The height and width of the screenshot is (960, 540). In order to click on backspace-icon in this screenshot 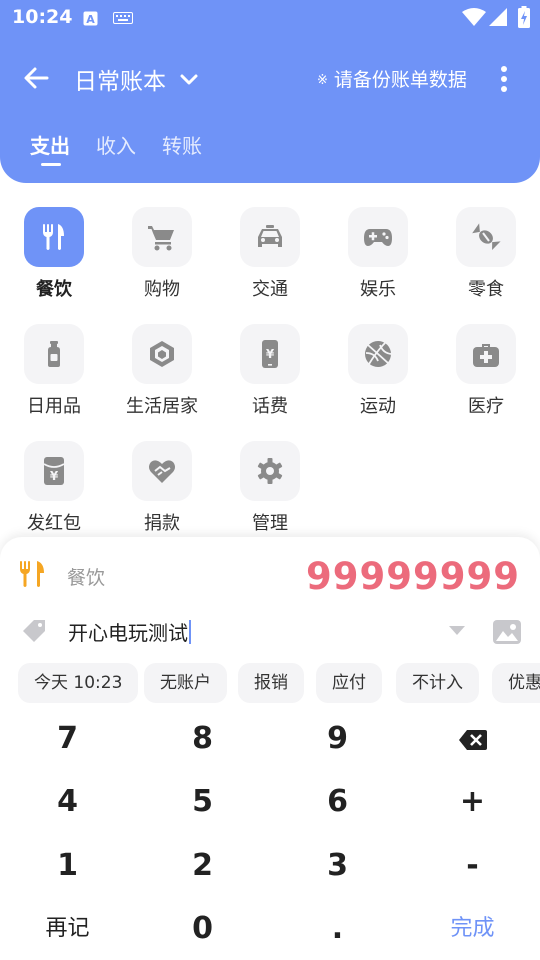, I will do `click(472, 739)`.